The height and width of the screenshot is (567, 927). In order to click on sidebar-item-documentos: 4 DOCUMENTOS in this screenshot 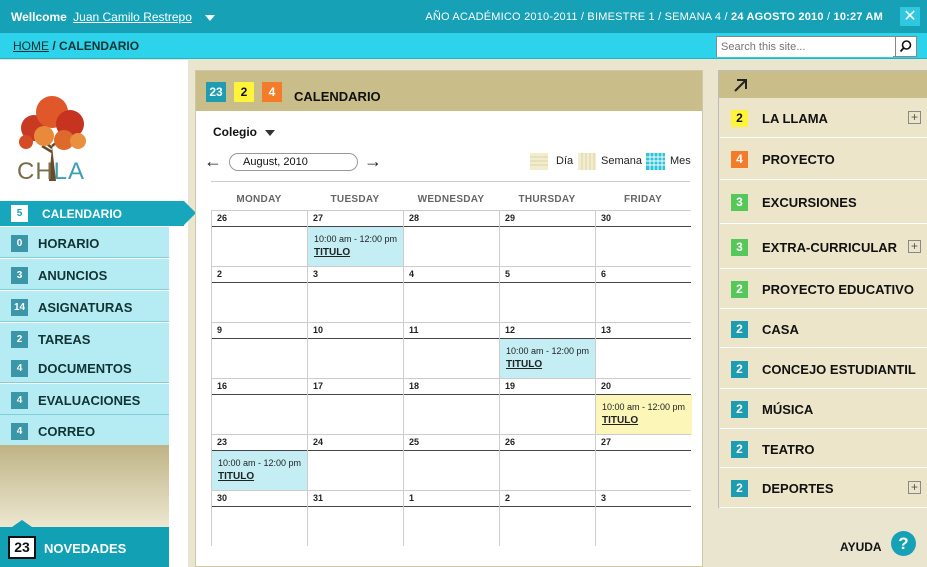, I will do `click(84, 367)`.